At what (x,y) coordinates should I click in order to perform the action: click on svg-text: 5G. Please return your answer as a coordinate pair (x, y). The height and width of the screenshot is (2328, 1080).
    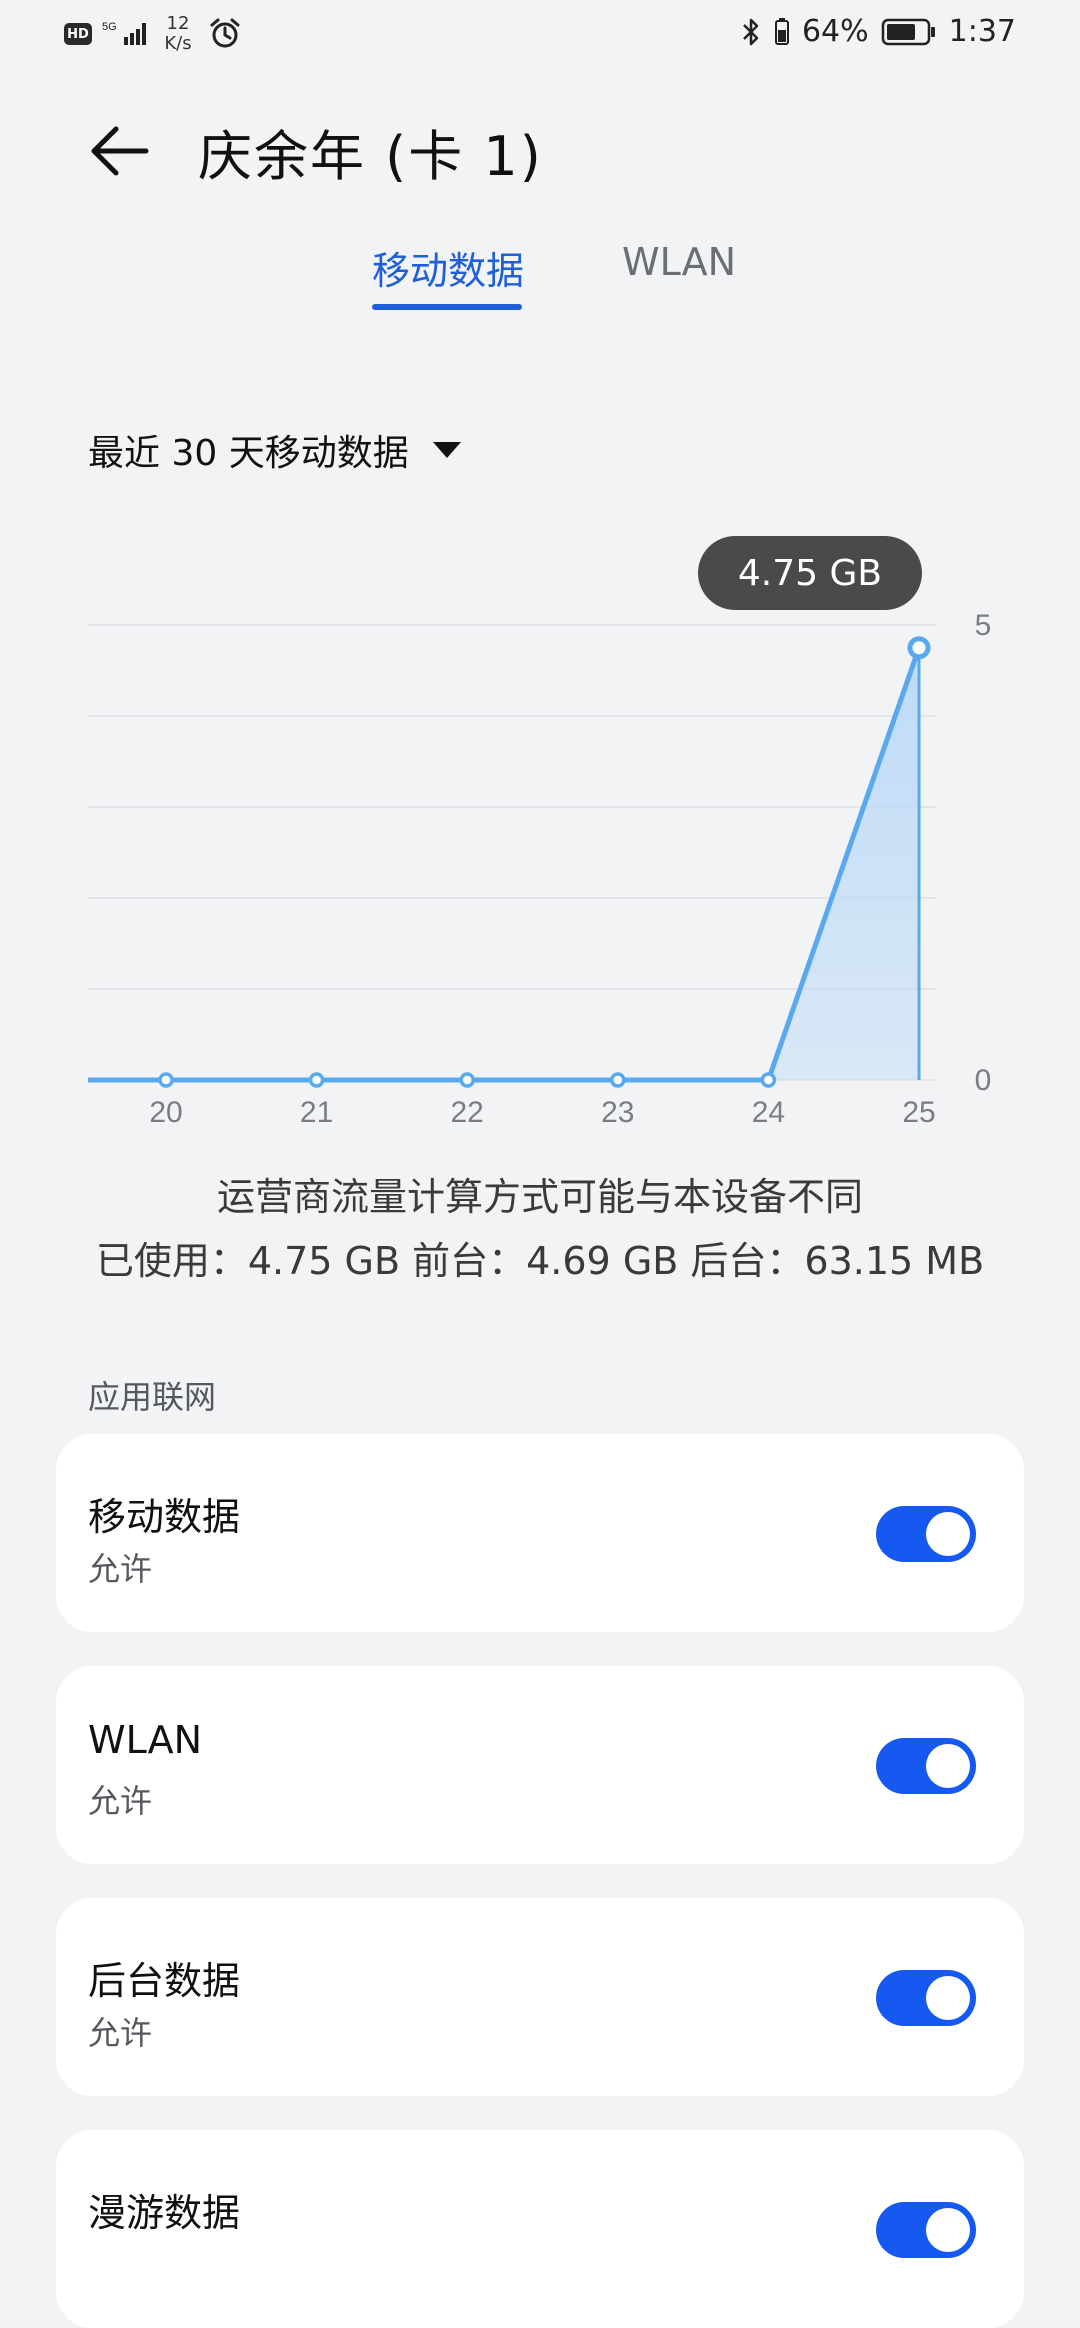
    Looking at the image, I should click on (109, 27).